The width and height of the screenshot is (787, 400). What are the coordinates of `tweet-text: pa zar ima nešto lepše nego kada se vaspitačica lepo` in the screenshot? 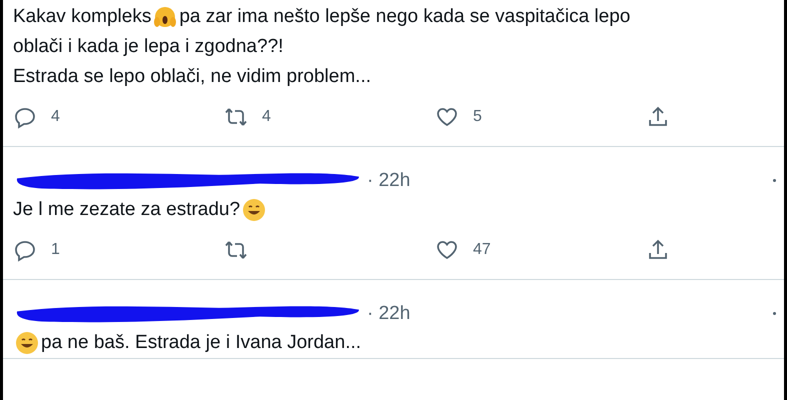 It's located at (404, 17).